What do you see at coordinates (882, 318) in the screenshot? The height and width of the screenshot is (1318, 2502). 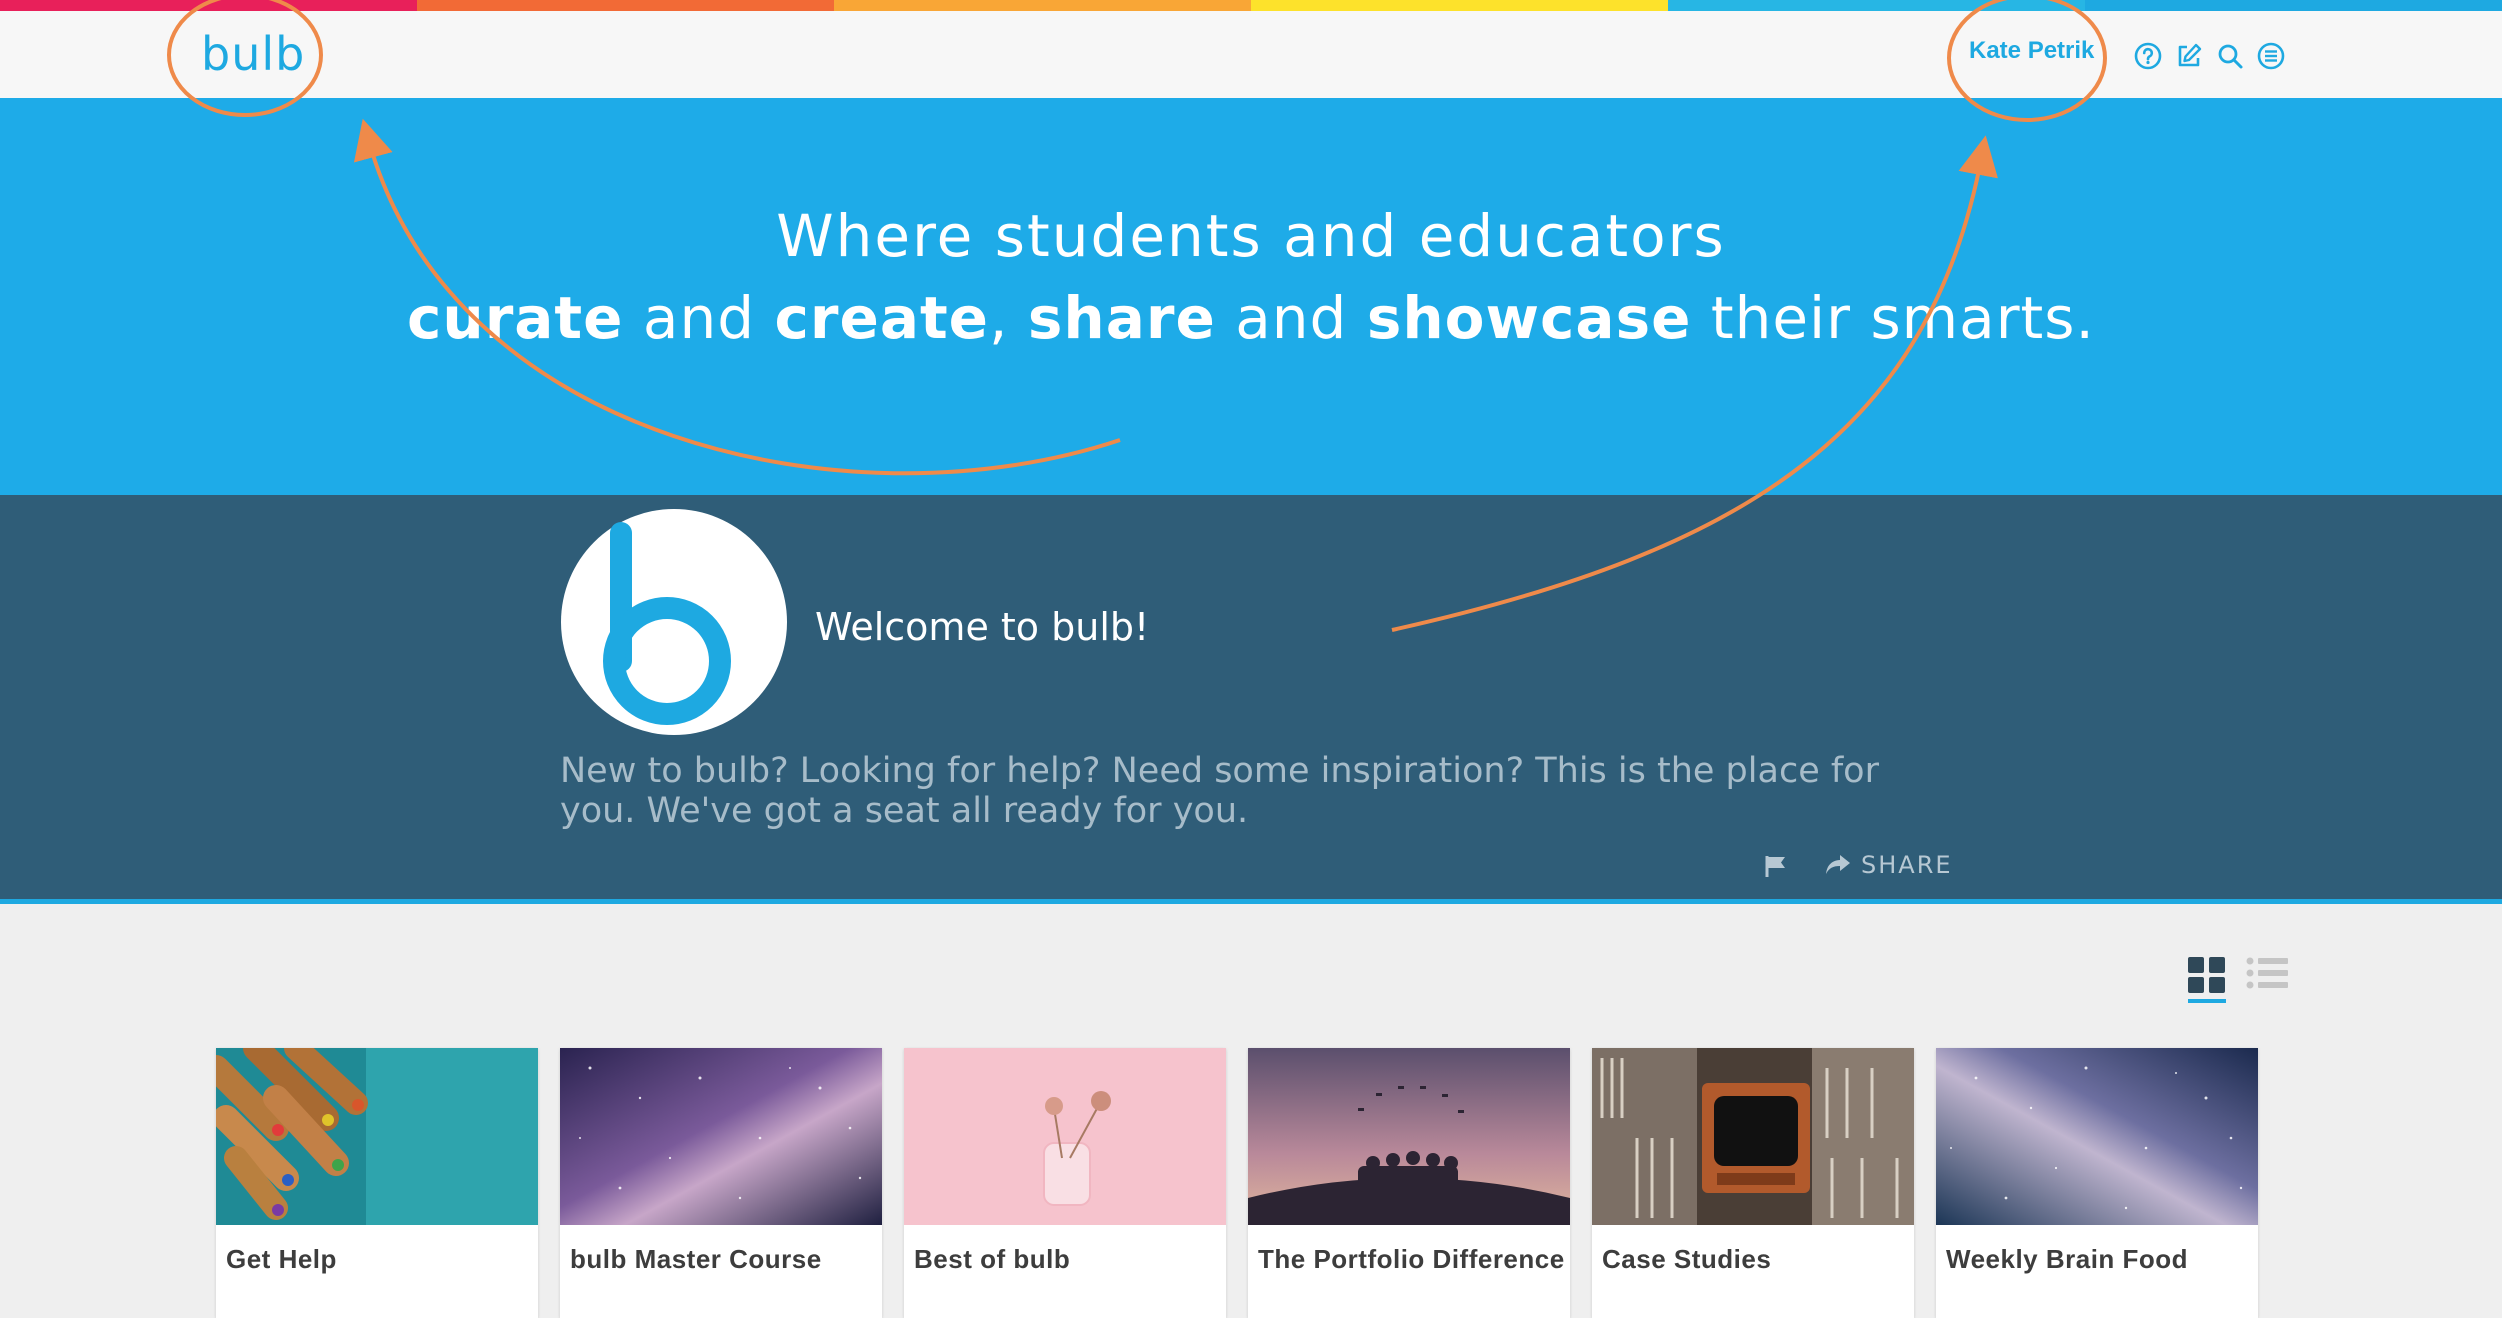 I see `hero-word-create: create` at bounding box center [882, 318].